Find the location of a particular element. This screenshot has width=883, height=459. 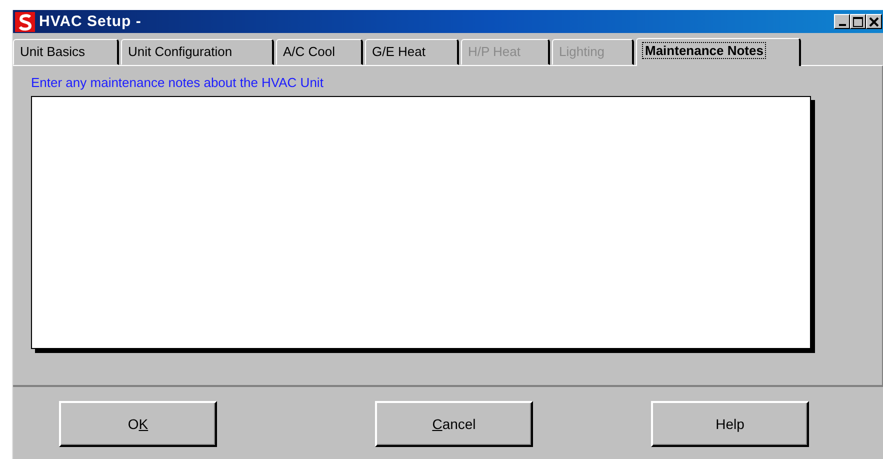

tab: G/E Heat is located at coordinates (412, 52).